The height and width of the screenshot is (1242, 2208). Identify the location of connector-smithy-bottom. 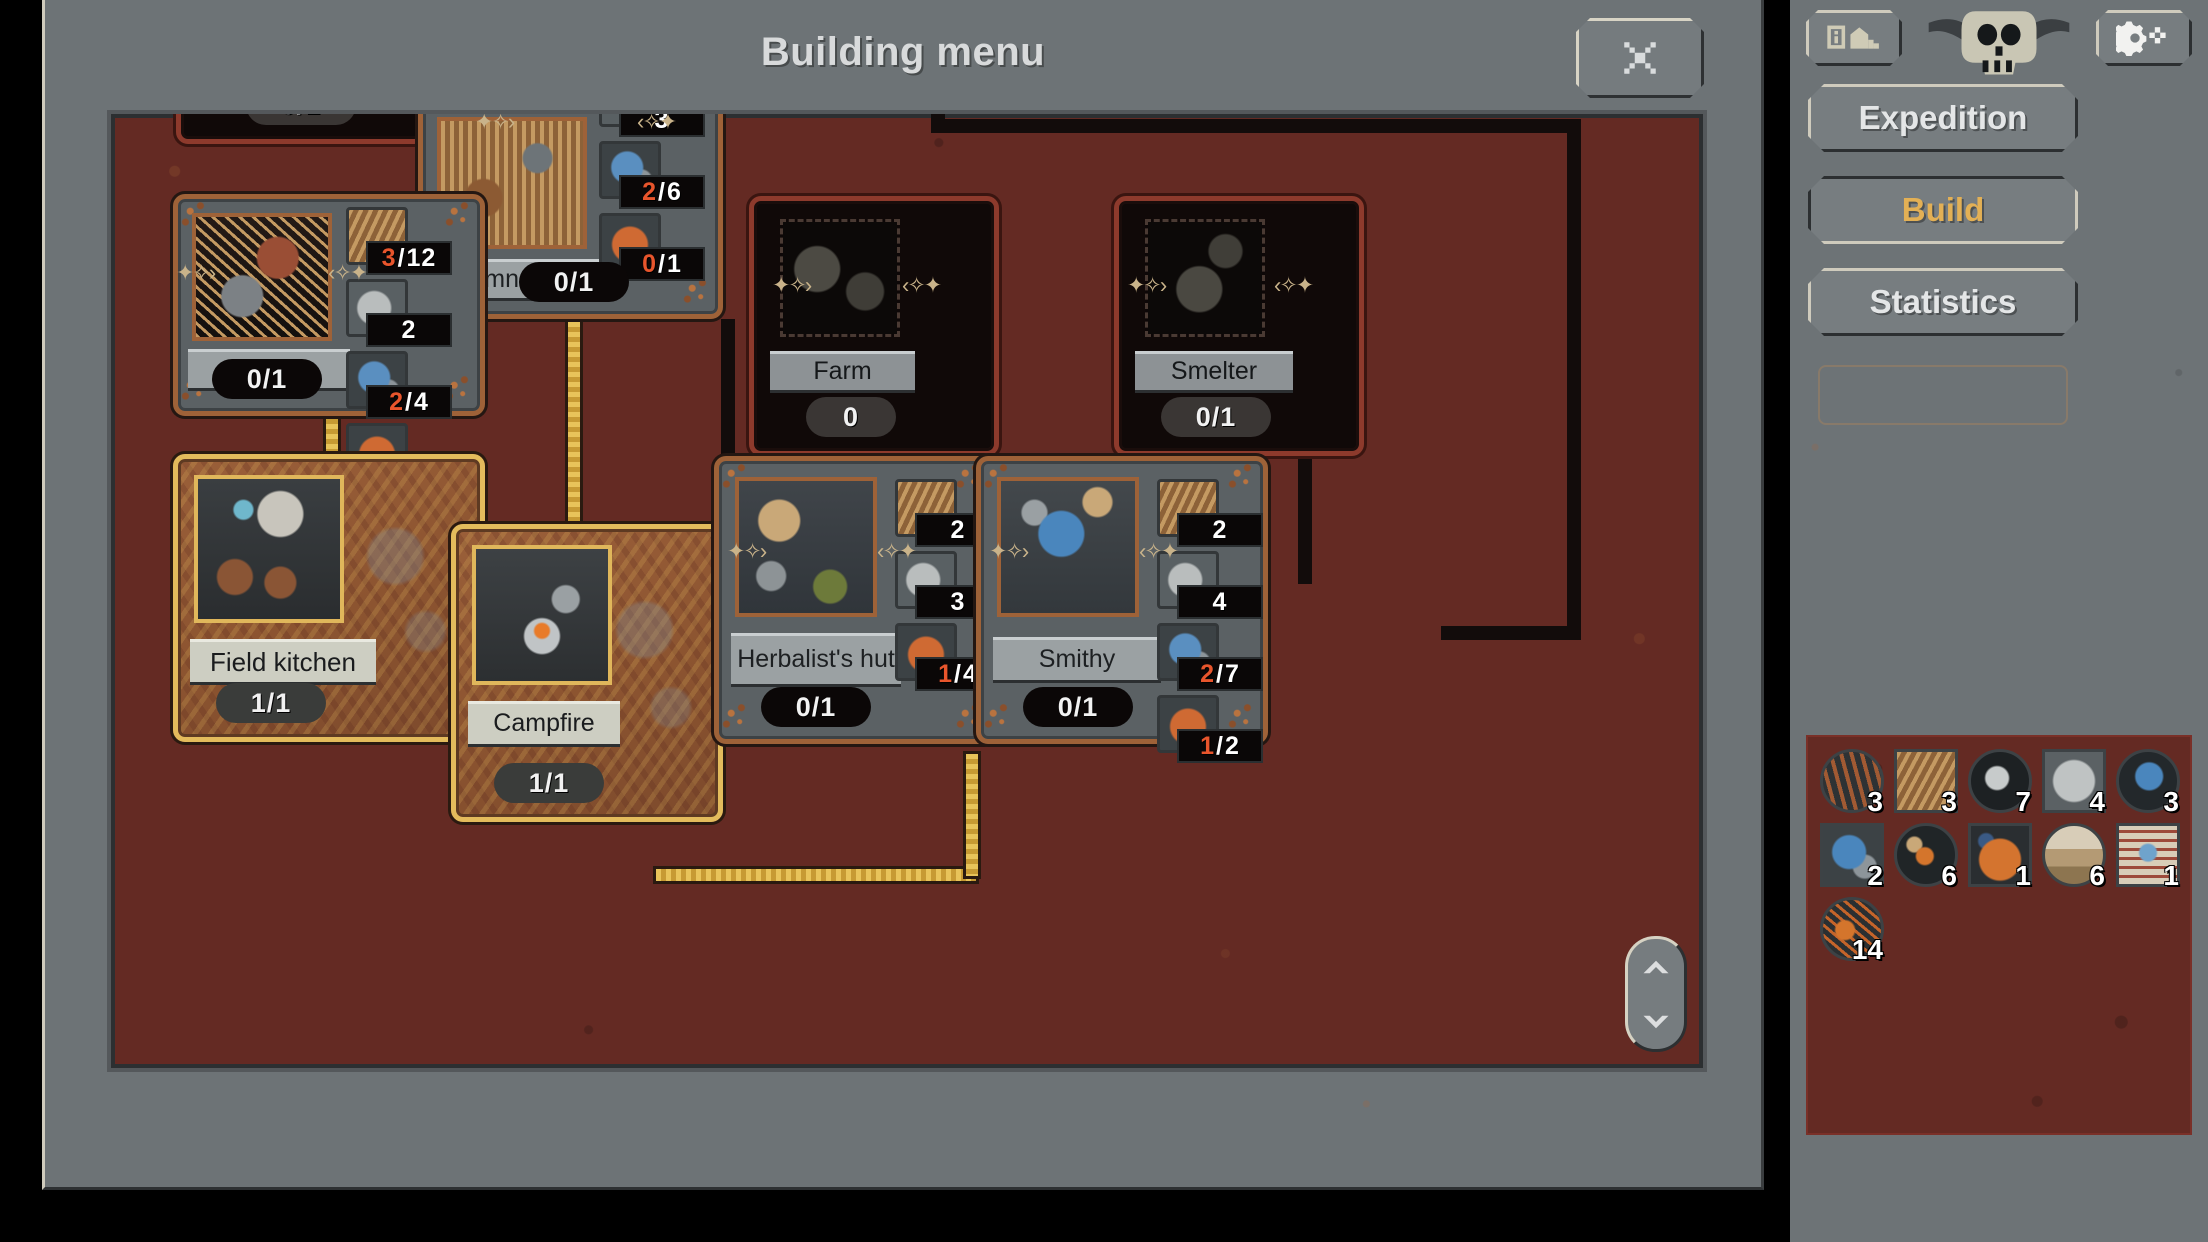
(972, 815).